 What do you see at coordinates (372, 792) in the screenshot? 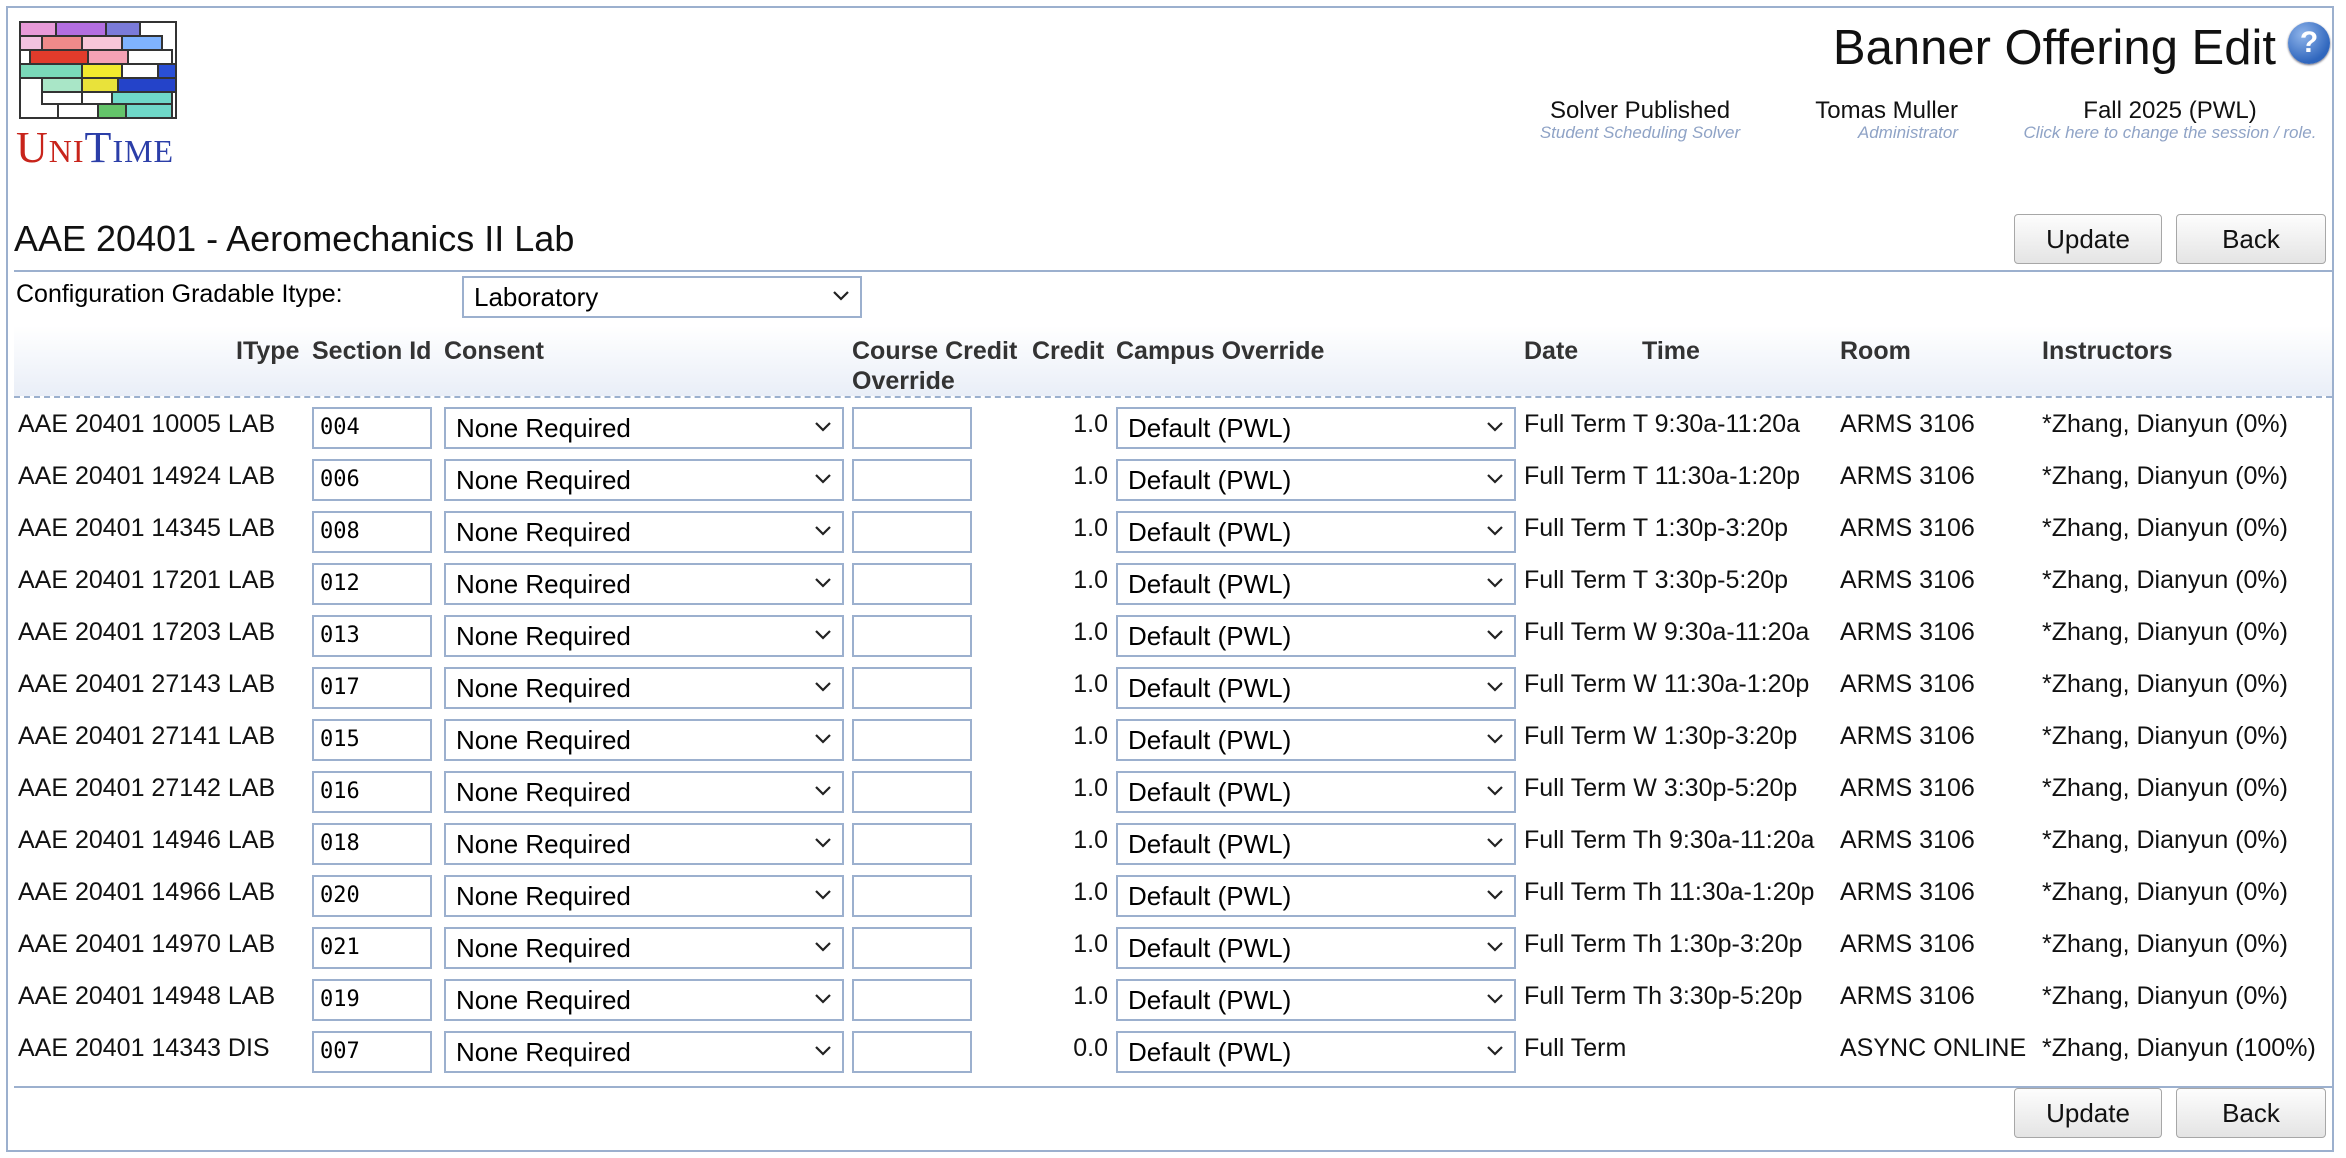
I see `section-id-input: 016` at bounding box center [372, 792].